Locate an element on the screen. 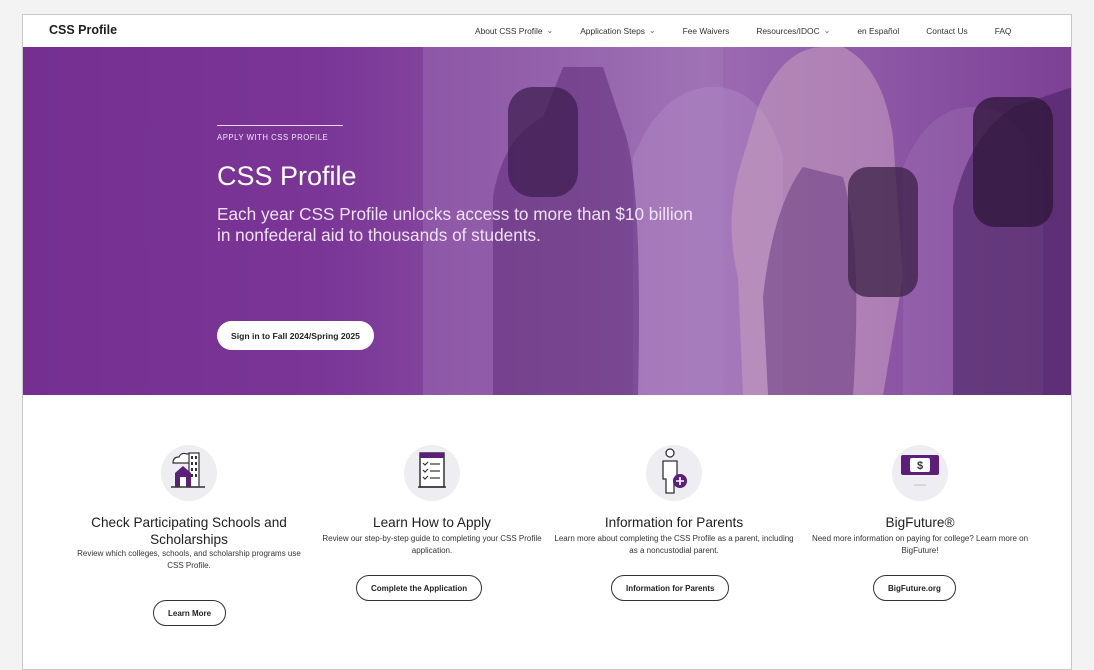 The width and height of the screenshot is (1094, 670). card-title: Information for Parents is located at coordinates (674, 522).